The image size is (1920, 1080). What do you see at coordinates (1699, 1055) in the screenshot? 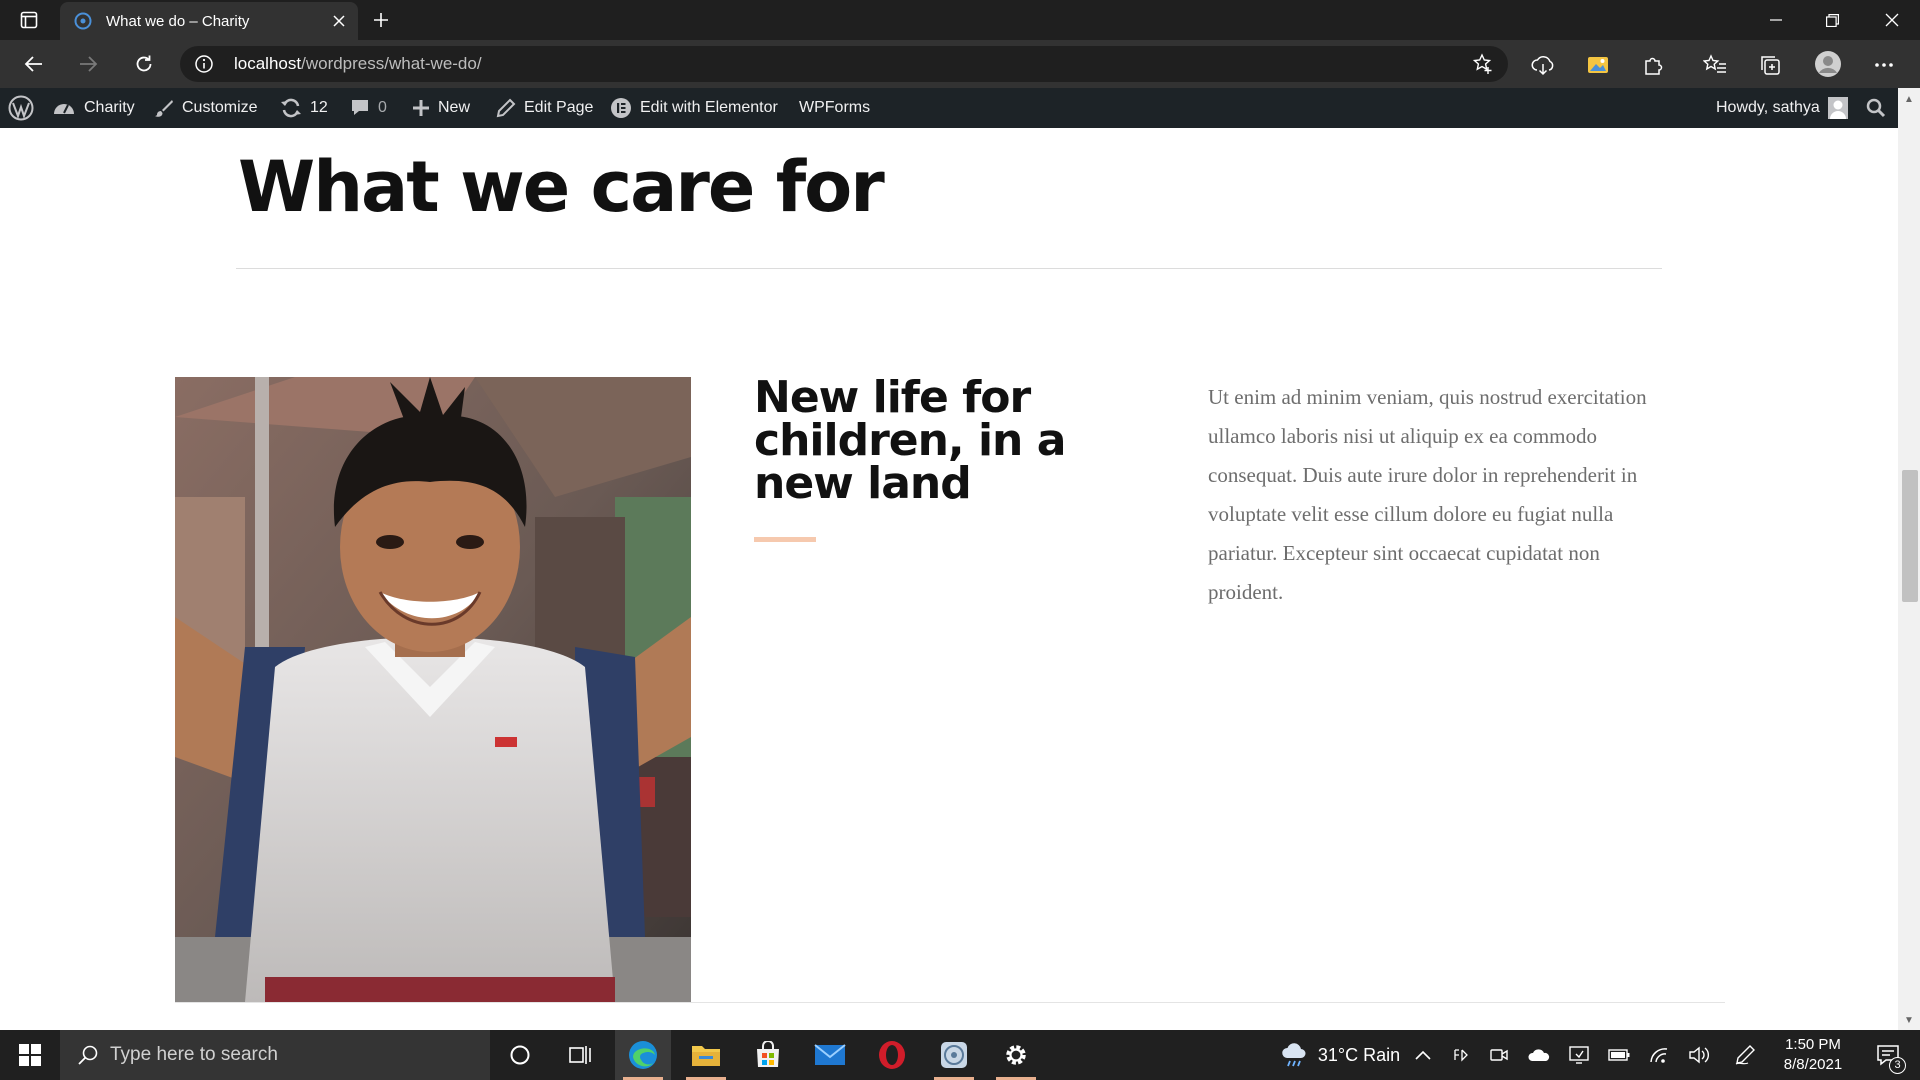
I see `volume-icon` at bounding box center [1699, 1055].